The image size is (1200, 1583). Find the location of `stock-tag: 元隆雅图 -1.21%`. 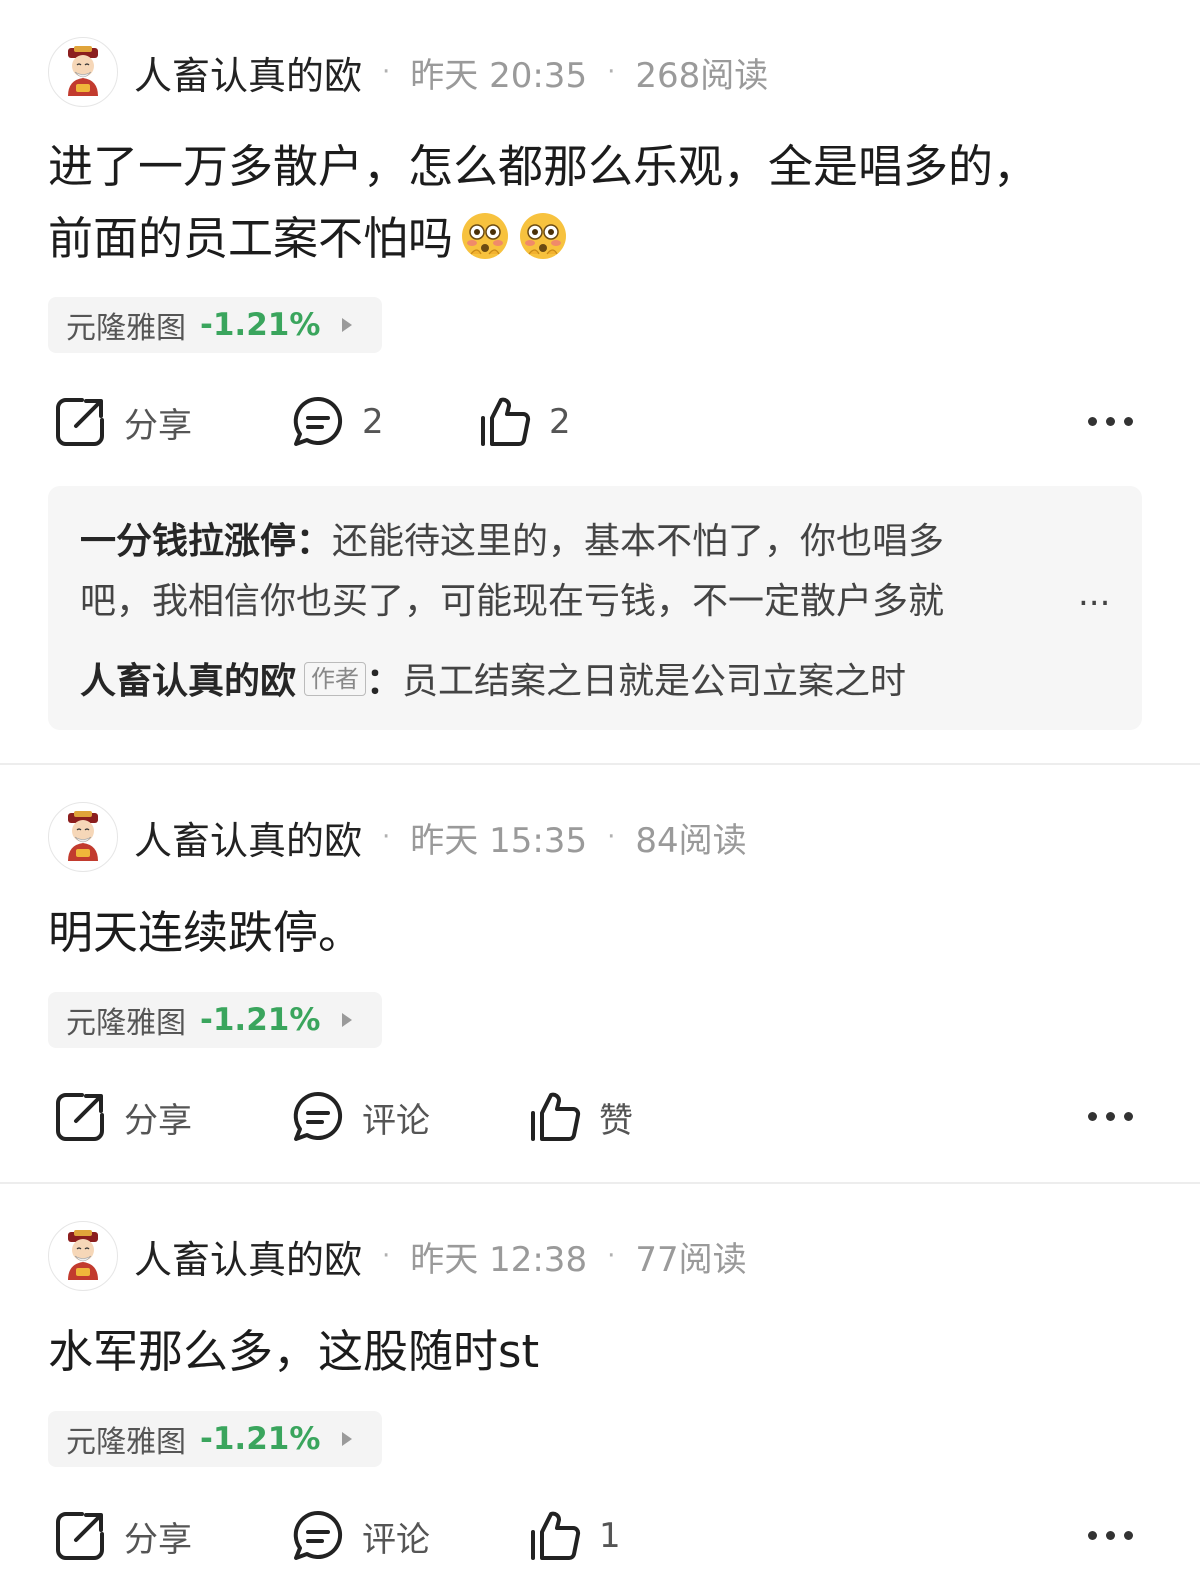

stock-tag: 元隆雅图 -1.21% is located at coordinates (215, 1439).